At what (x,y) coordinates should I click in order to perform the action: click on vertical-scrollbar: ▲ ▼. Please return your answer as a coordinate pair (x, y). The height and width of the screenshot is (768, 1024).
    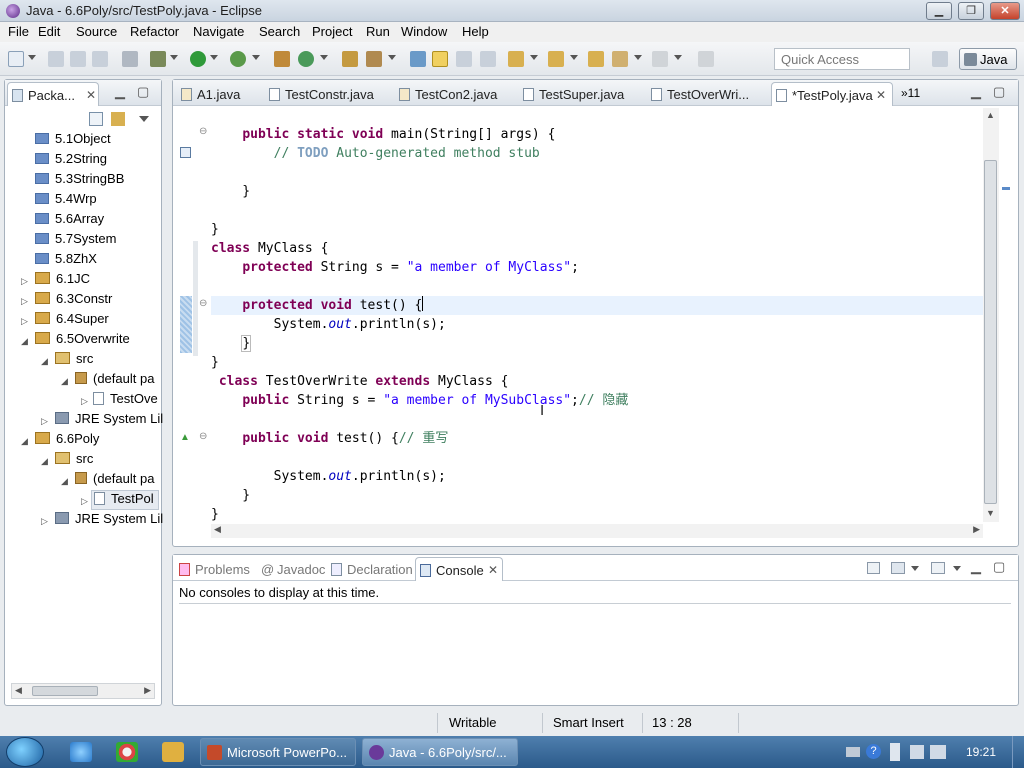
    Looking at the image, I should click on (991, 315).